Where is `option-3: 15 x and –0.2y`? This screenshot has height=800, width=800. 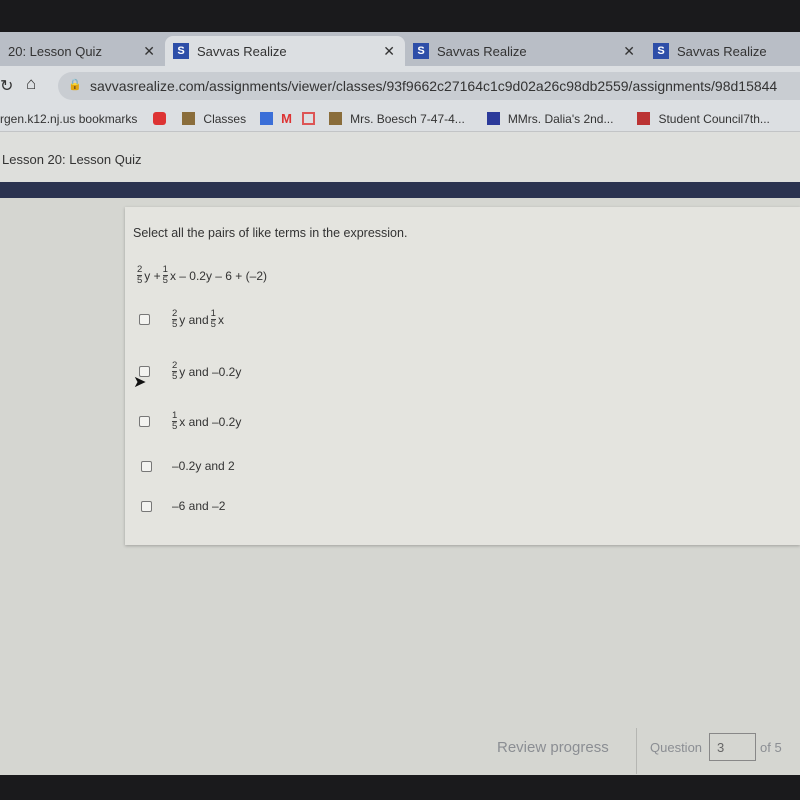
option-3: 15 x and –0.2y is located at coordinates (190, 421).